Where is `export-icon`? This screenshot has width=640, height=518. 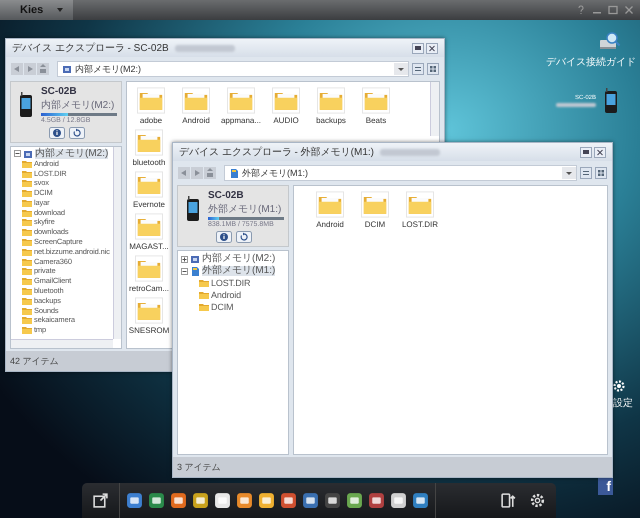
export-icon is located at coordinates (100, 500).